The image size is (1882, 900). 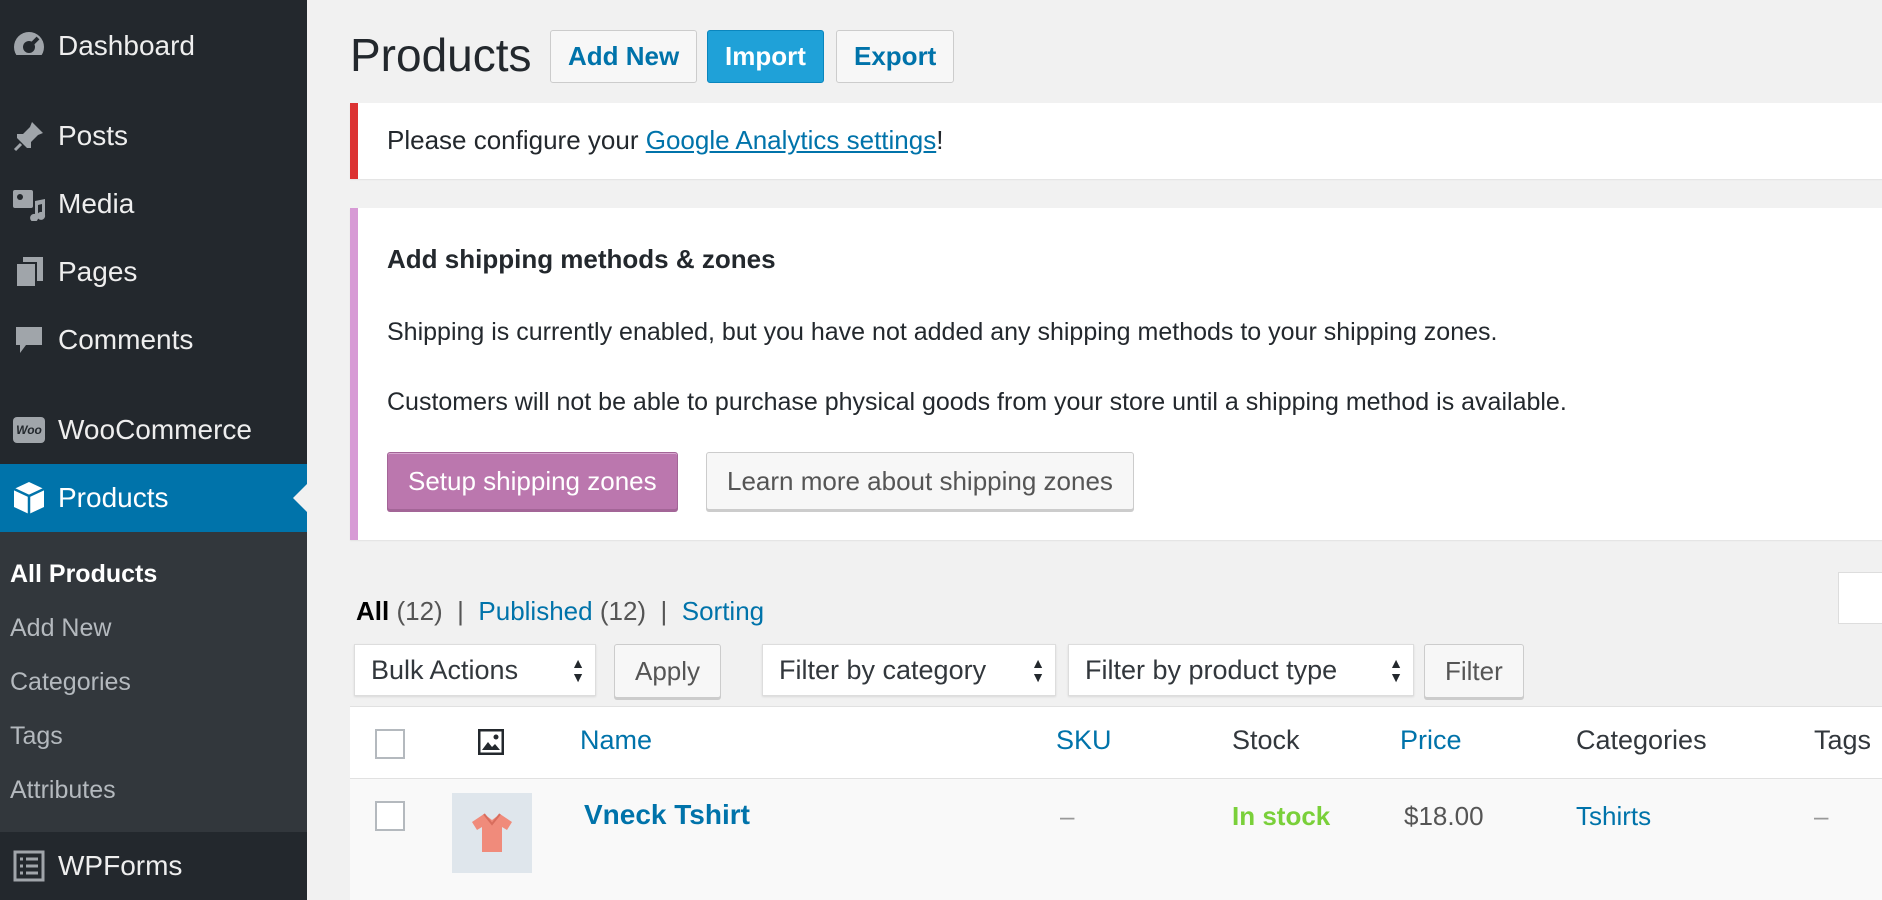 What do you see at coordinates (29, 430) in the screenshot?
I see `woo-icon: Woo` at bounding box center [29, 430].